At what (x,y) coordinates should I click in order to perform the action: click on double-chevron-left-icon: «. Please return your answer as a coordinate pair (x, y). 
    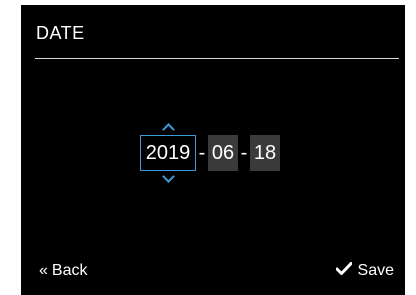
    Looking at the image, I should click on (43, 270).